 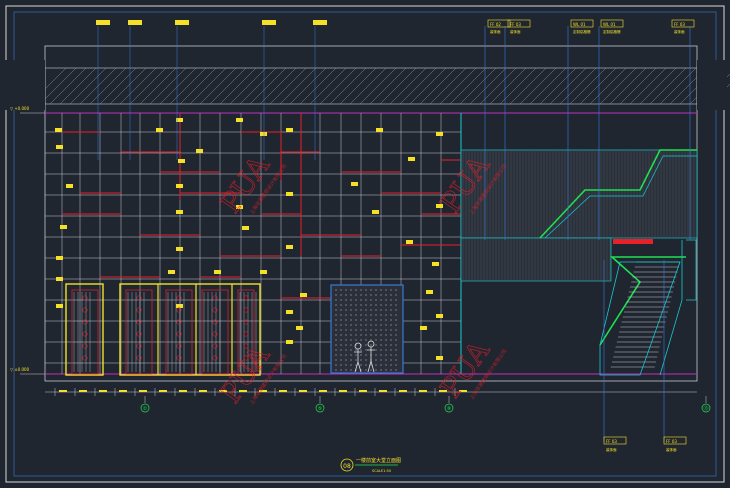 I want to click on elevator-doors, so click(x=163, y=329).